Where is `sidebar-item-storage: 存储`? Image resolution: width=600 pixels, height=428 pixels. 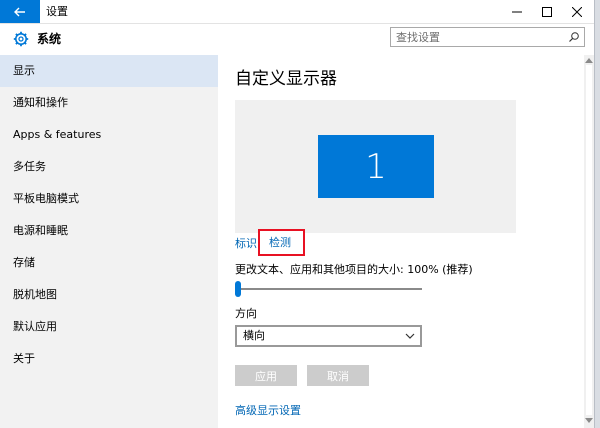
sidebar-item-storage: 存储 is located at coordinates (109, 263).